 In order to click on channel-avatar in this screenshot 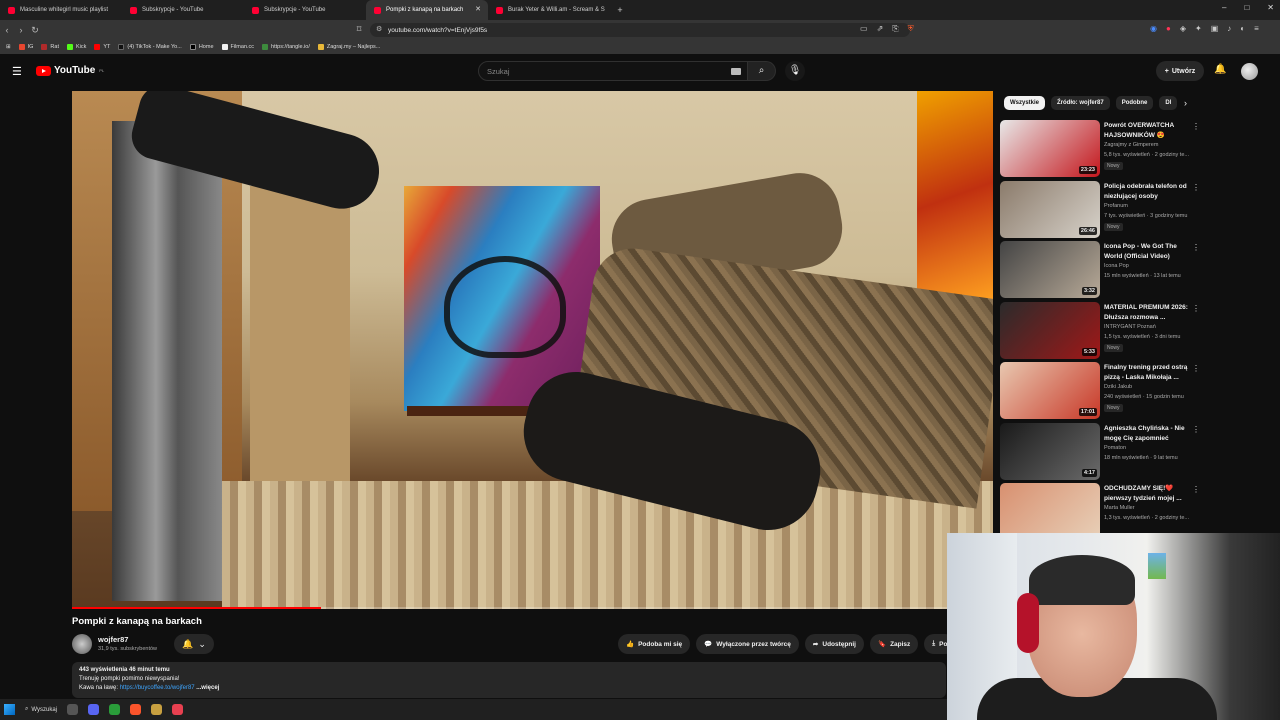, I will do `click(82, 644)`.